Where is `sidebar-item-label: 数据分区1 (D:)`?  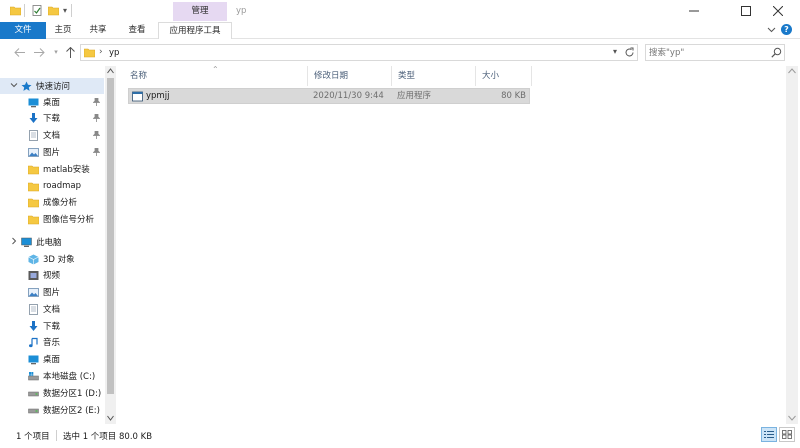
sidebar-item-label: 数据分区1 (D:) is located at coordinates (72, 394).